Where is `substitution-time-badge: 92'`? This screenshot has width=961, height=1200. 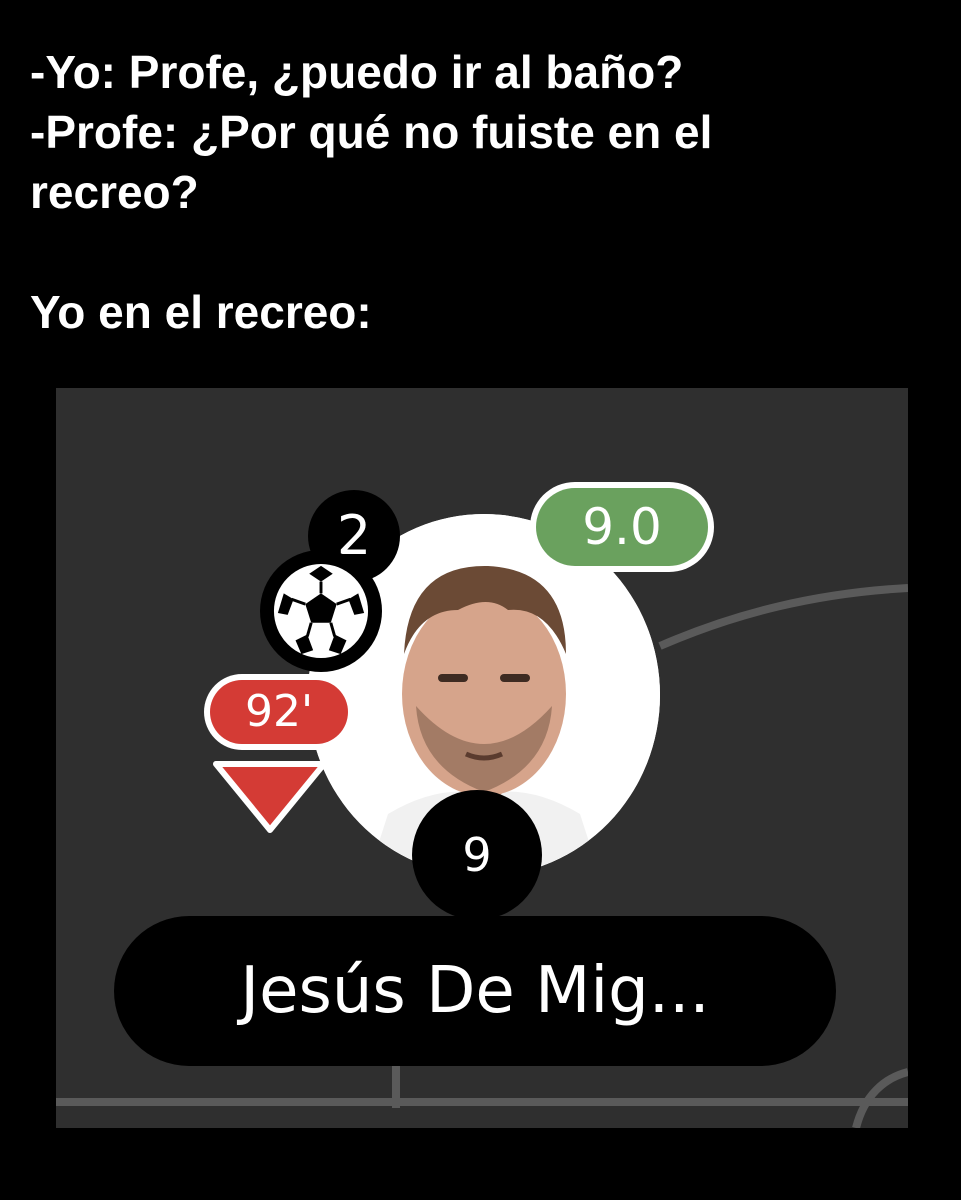 substitution-time-badge: 92' is located at coordinates (279, 712).